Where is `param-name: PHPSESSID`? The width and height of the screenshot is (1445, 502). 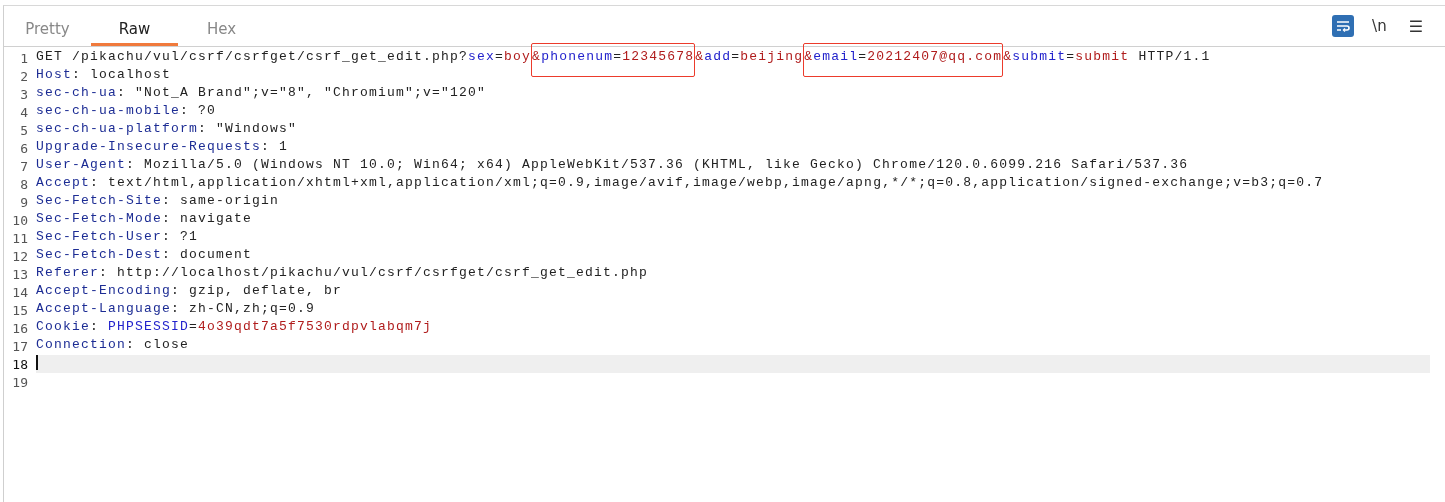 param-name: PHPSESSID is located at coordinates (149, 326).